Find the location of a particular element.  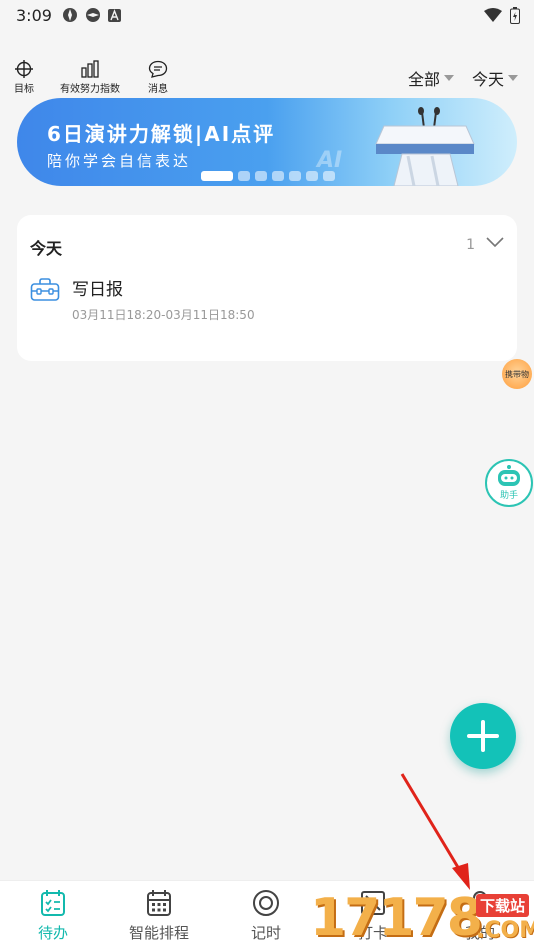

task-item: 写日报 03月11日18:20-03月11日18:50 is located at coordinates (142, 299).